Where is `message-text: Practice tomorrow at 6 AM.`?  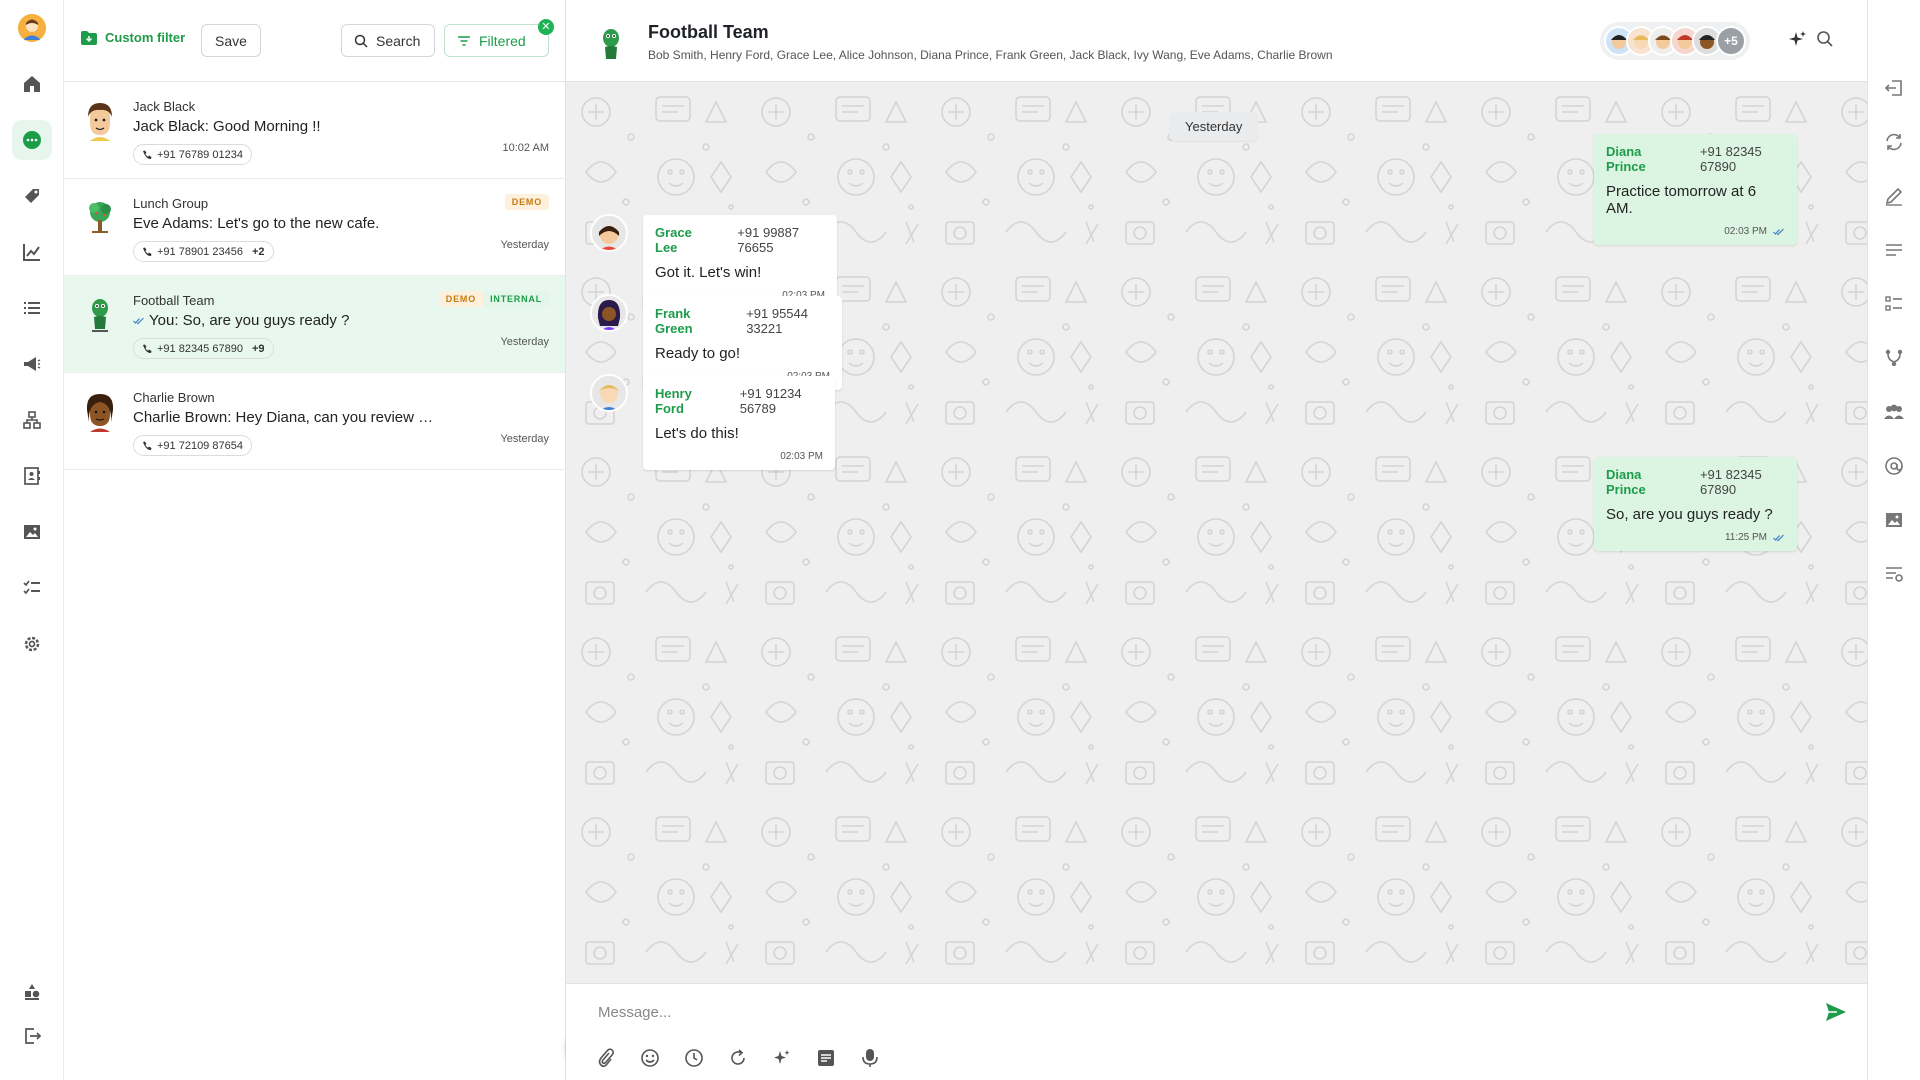
message-text: Practice tomorrow at 6 AM. is located at coordinates (1681, 200).